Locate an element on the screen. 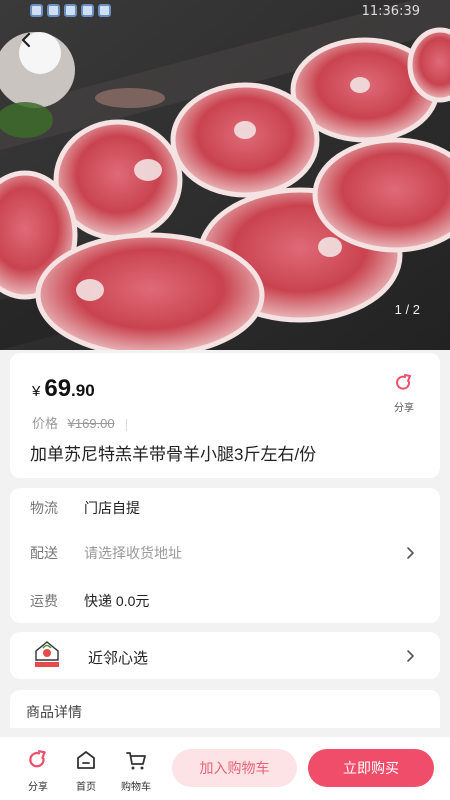 The height and width of the screenshot is (800, 450). tab-cart-label: 购物车 is located at coordinates (136, 787).